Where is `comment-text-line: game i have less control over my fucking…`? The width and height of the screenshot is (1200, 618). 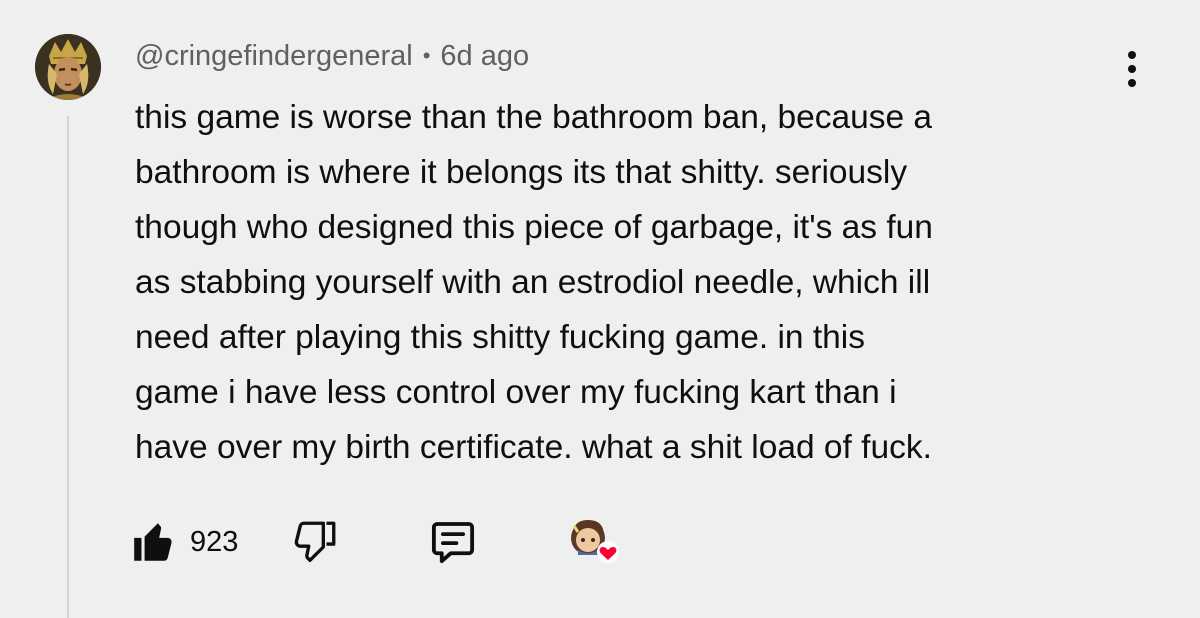 comment-text-line: game i have less control over my fucking… is located at coordinates (516, 392).